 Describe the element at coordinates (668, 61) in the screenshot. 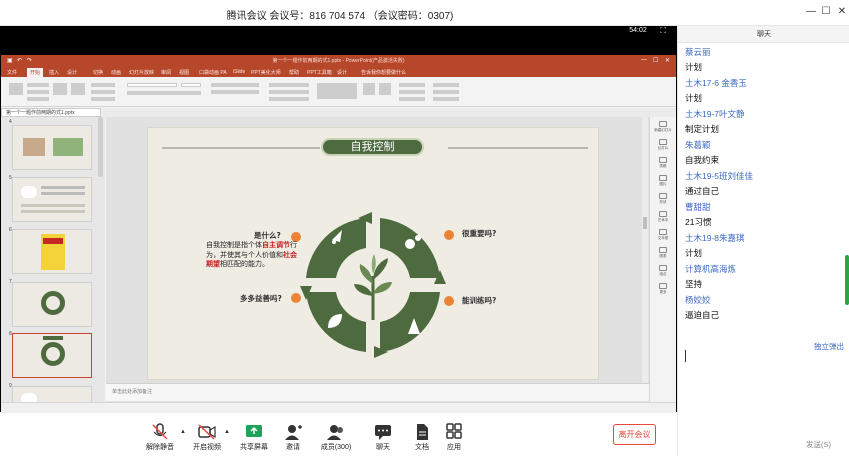

I see `ppt-close-icon: ✕` at that location.